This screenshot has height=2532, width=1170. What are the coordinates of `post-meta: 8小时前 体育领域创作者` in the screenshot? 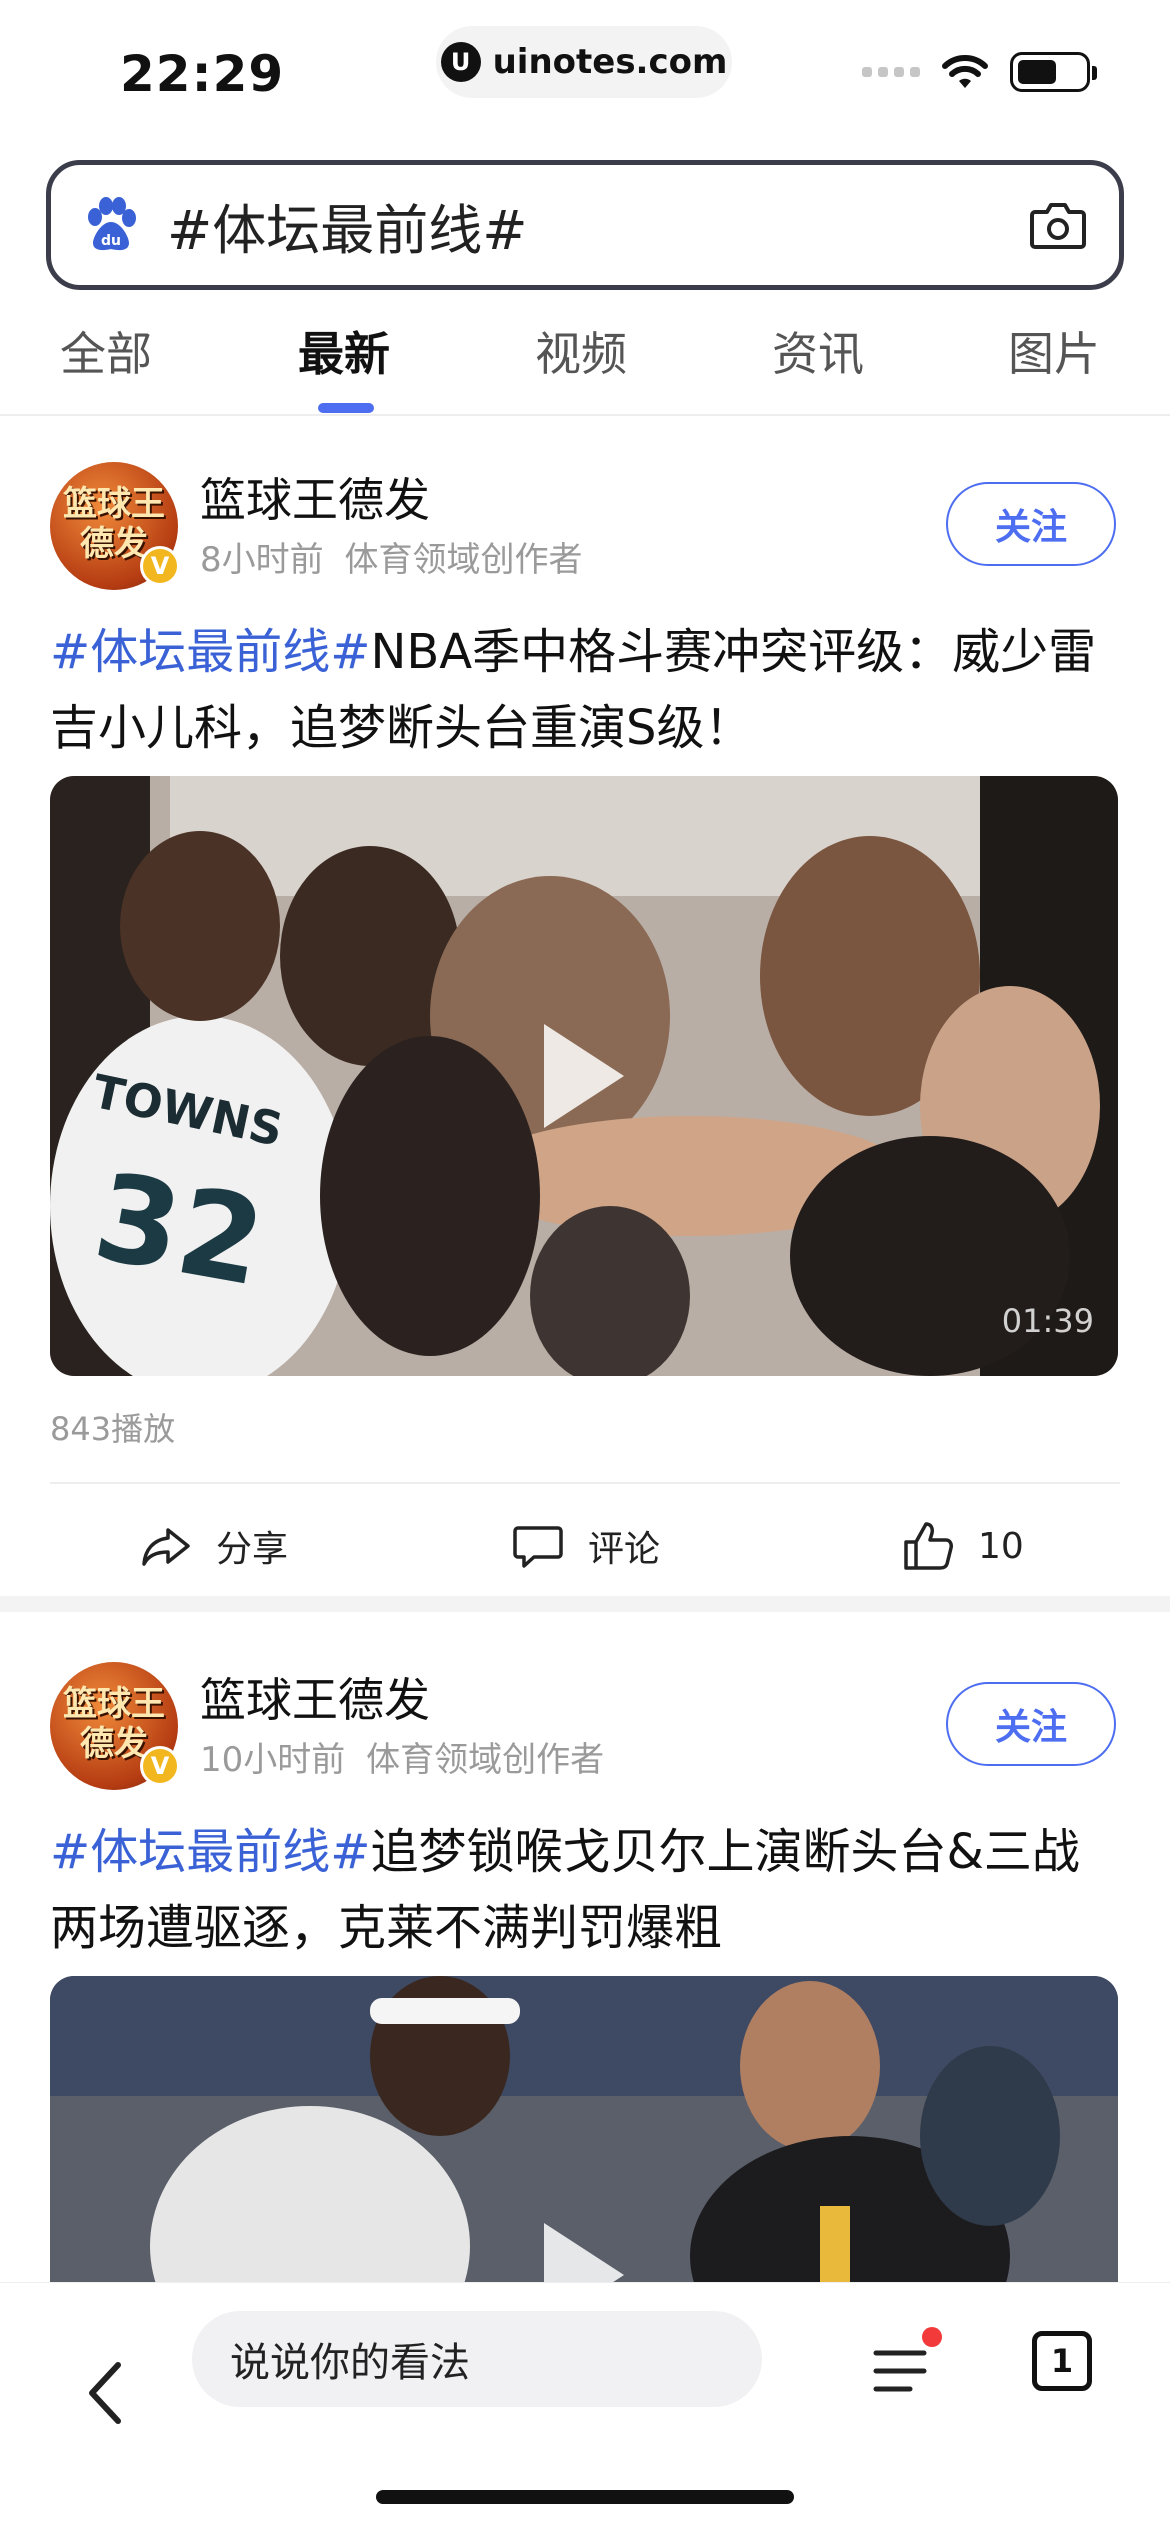 It's located at (391, 556).